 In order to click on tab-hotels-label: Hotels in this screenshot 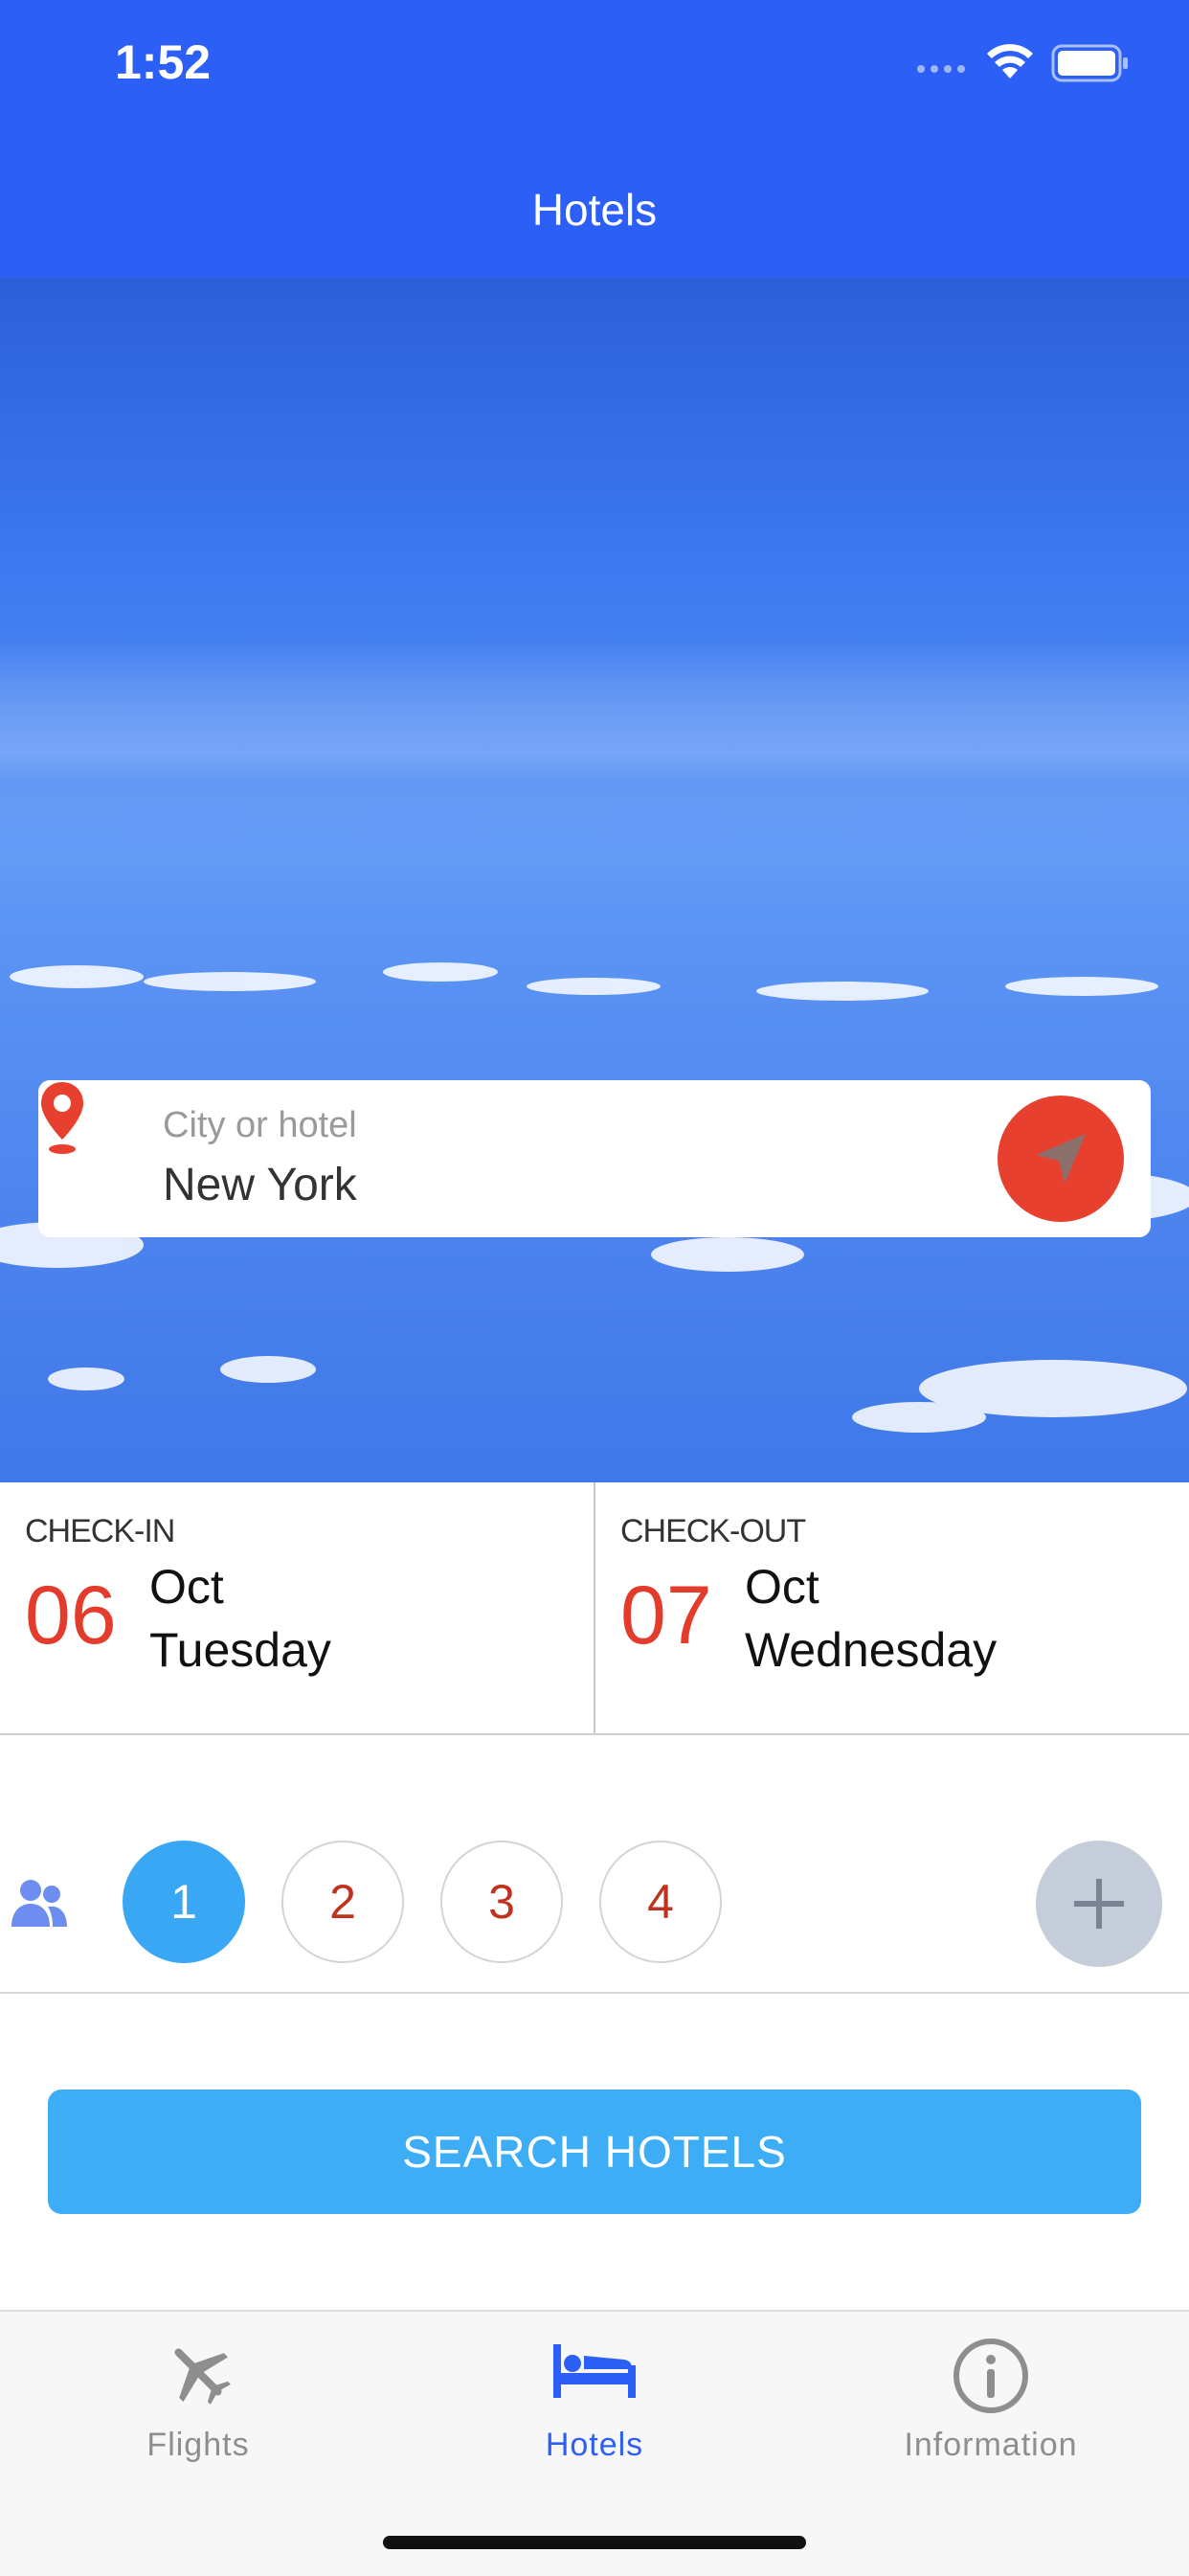, I will do `click(594, 2445)`.